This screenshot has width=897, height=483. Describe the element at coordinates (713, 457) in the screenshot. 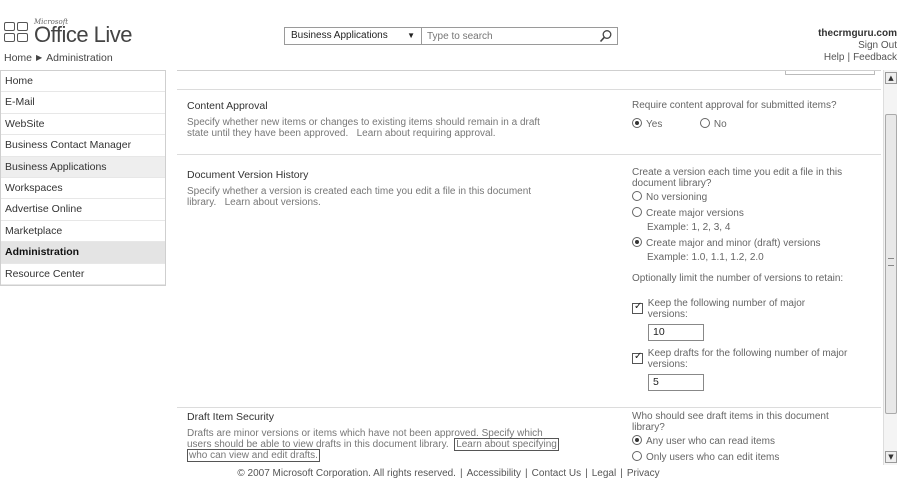

I see `edit-users-label: Only users who can edit items` at that location.